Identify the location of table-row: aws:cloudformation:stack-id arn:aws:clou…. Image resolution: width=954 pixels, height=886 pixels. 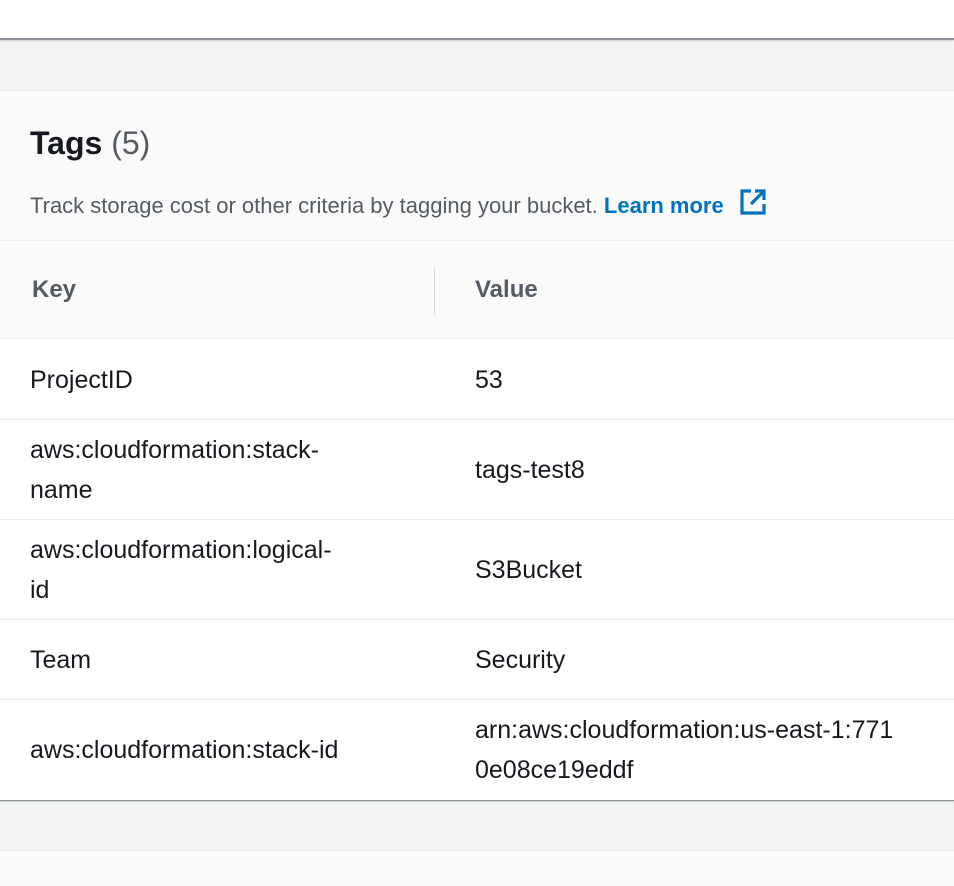
(477, 750).